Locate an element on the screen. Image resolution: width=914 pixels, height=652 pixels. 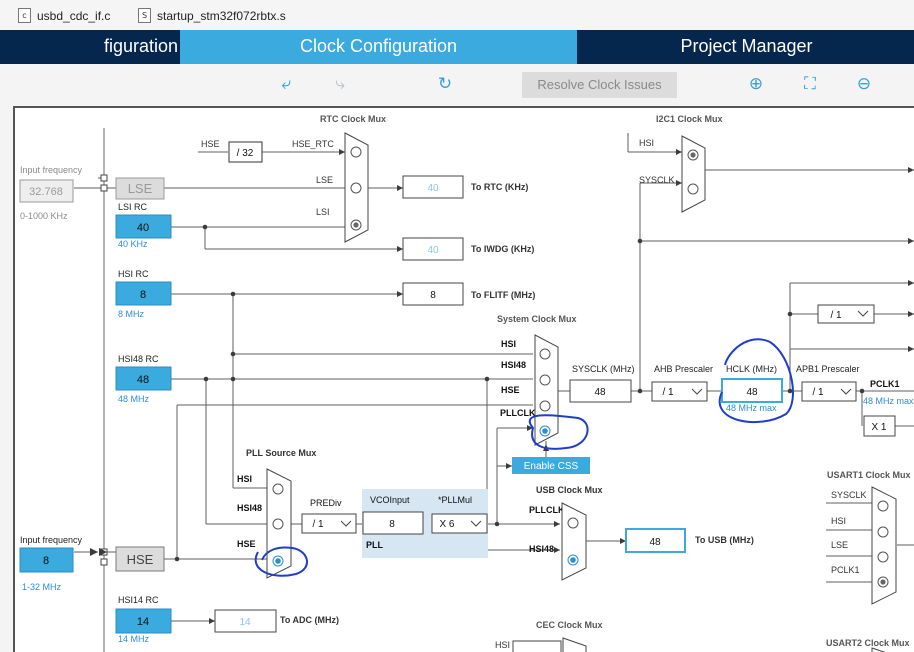
prediv-value: / 1 is located at coordinates (318, 524).